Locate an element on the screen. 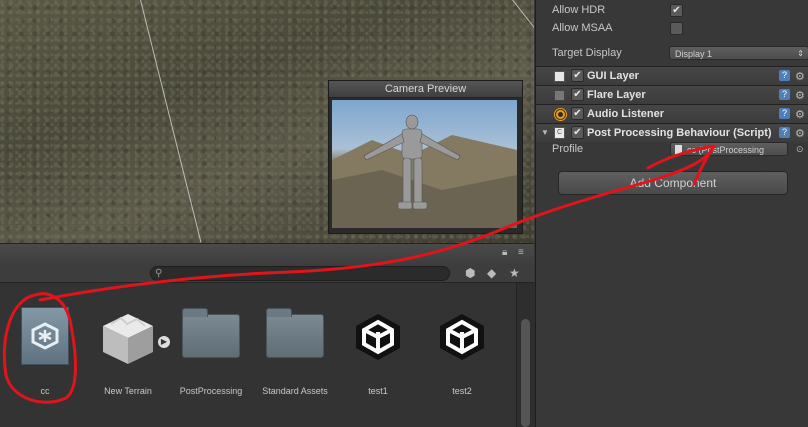  script-icon: C is located at coordinates (559, 133).